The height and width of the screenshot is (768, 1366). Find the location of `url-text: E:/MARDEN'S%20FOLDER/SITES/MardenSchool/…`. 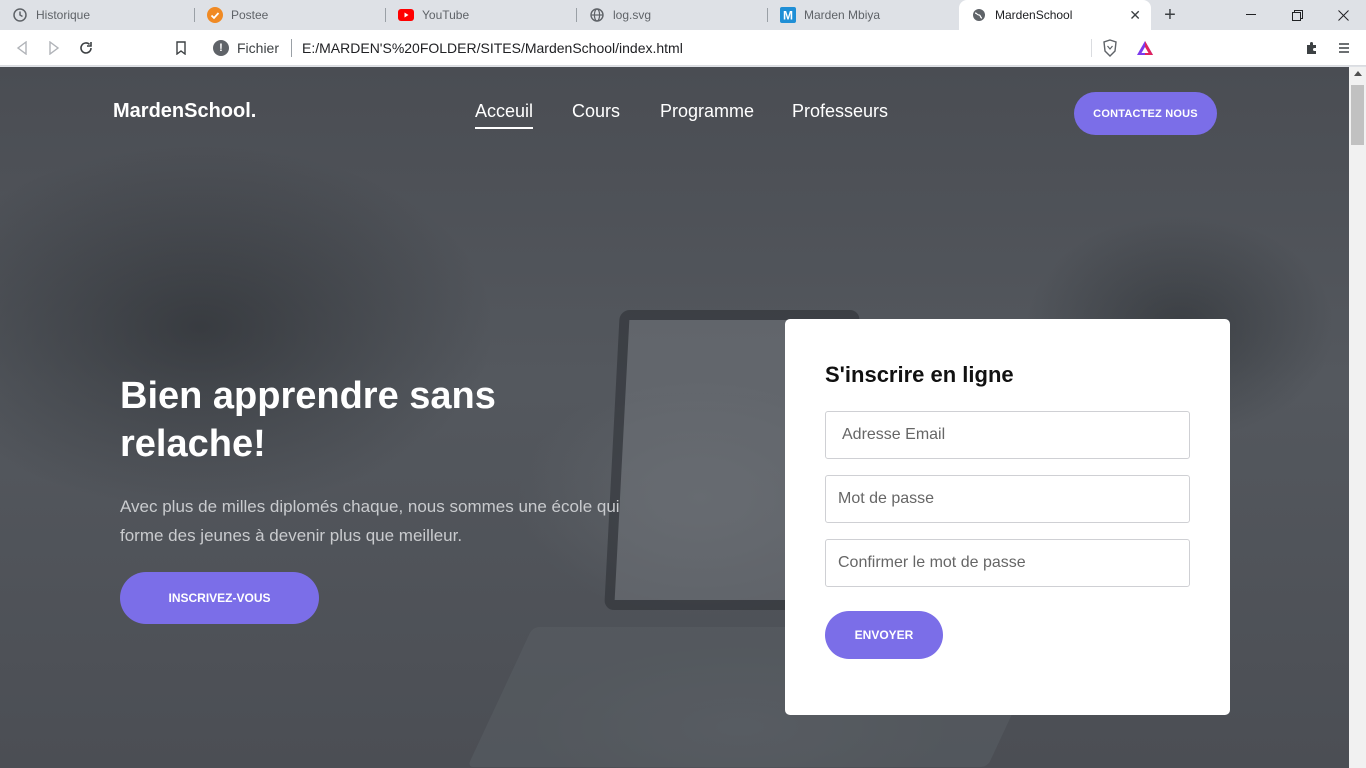

url-text: E:/MARDEN'S%20FOLDER/SITES/MardenSchool/… is located at coordinates (492, 48).